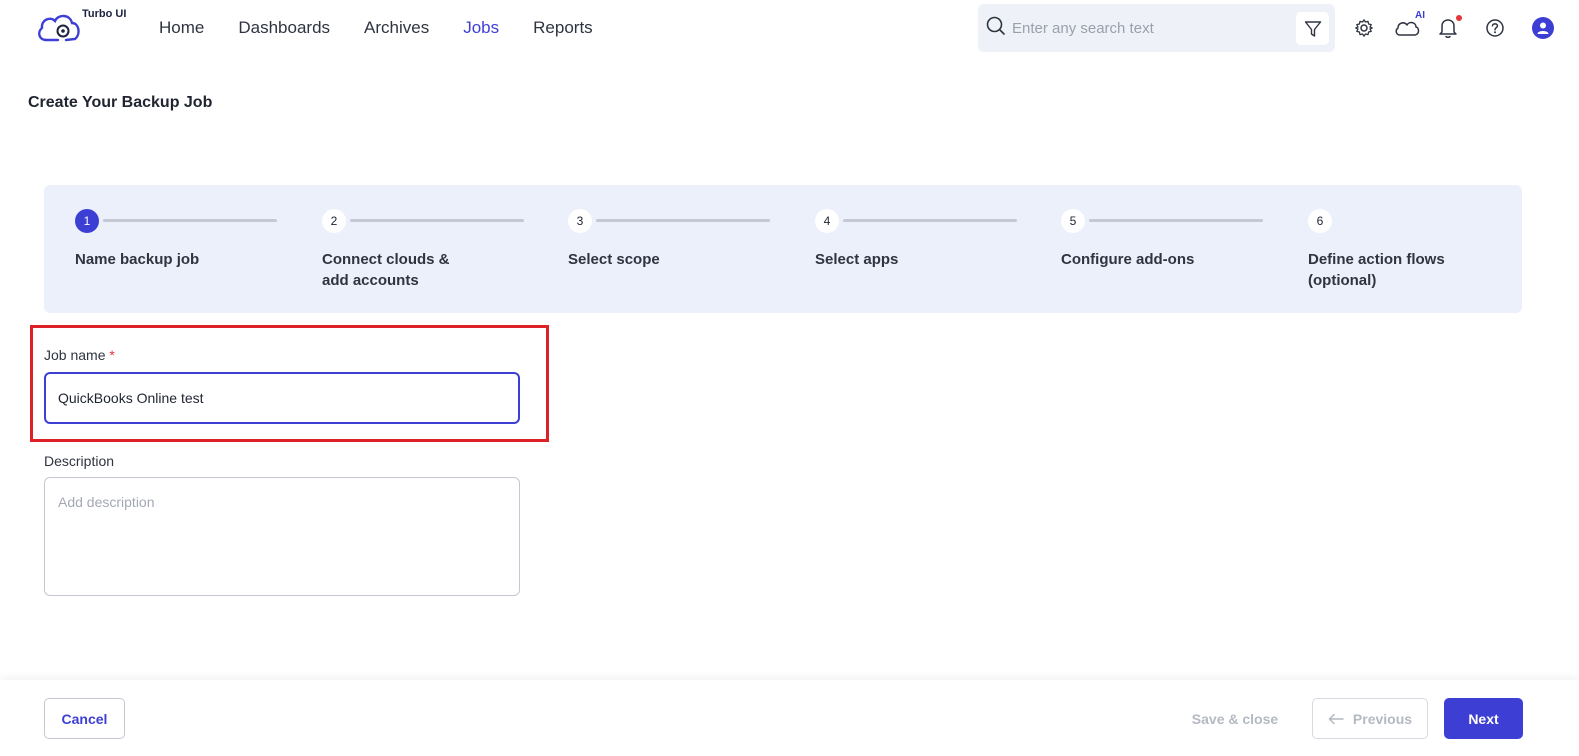  I want to click on cloud-logo-icon, so click(59, 28).